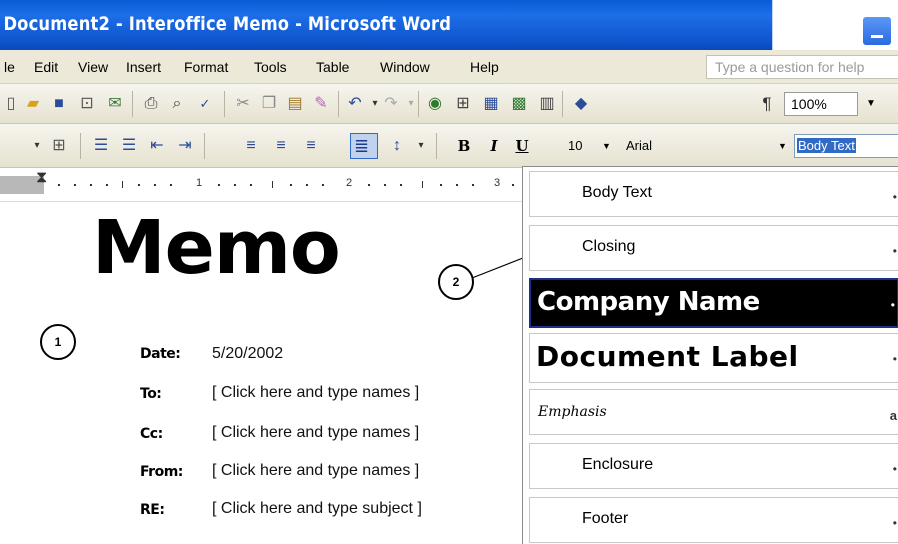 Image resolution: width=898 pixels, height=544 pixels. Describe the element at coordinates (143, 67) in the screenshot. I see `menu-insert: Insert` at that location.